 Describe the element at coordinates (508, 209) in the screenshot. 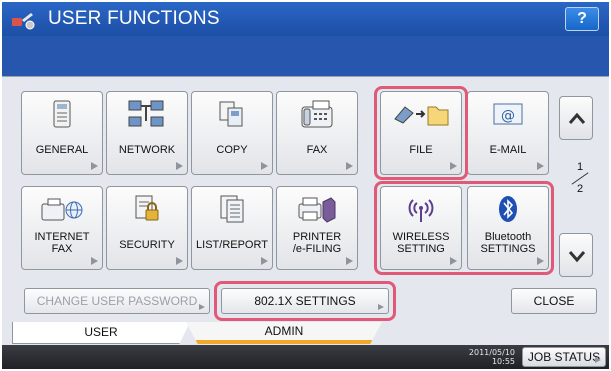

I see `bluetooth-icon` at that location.